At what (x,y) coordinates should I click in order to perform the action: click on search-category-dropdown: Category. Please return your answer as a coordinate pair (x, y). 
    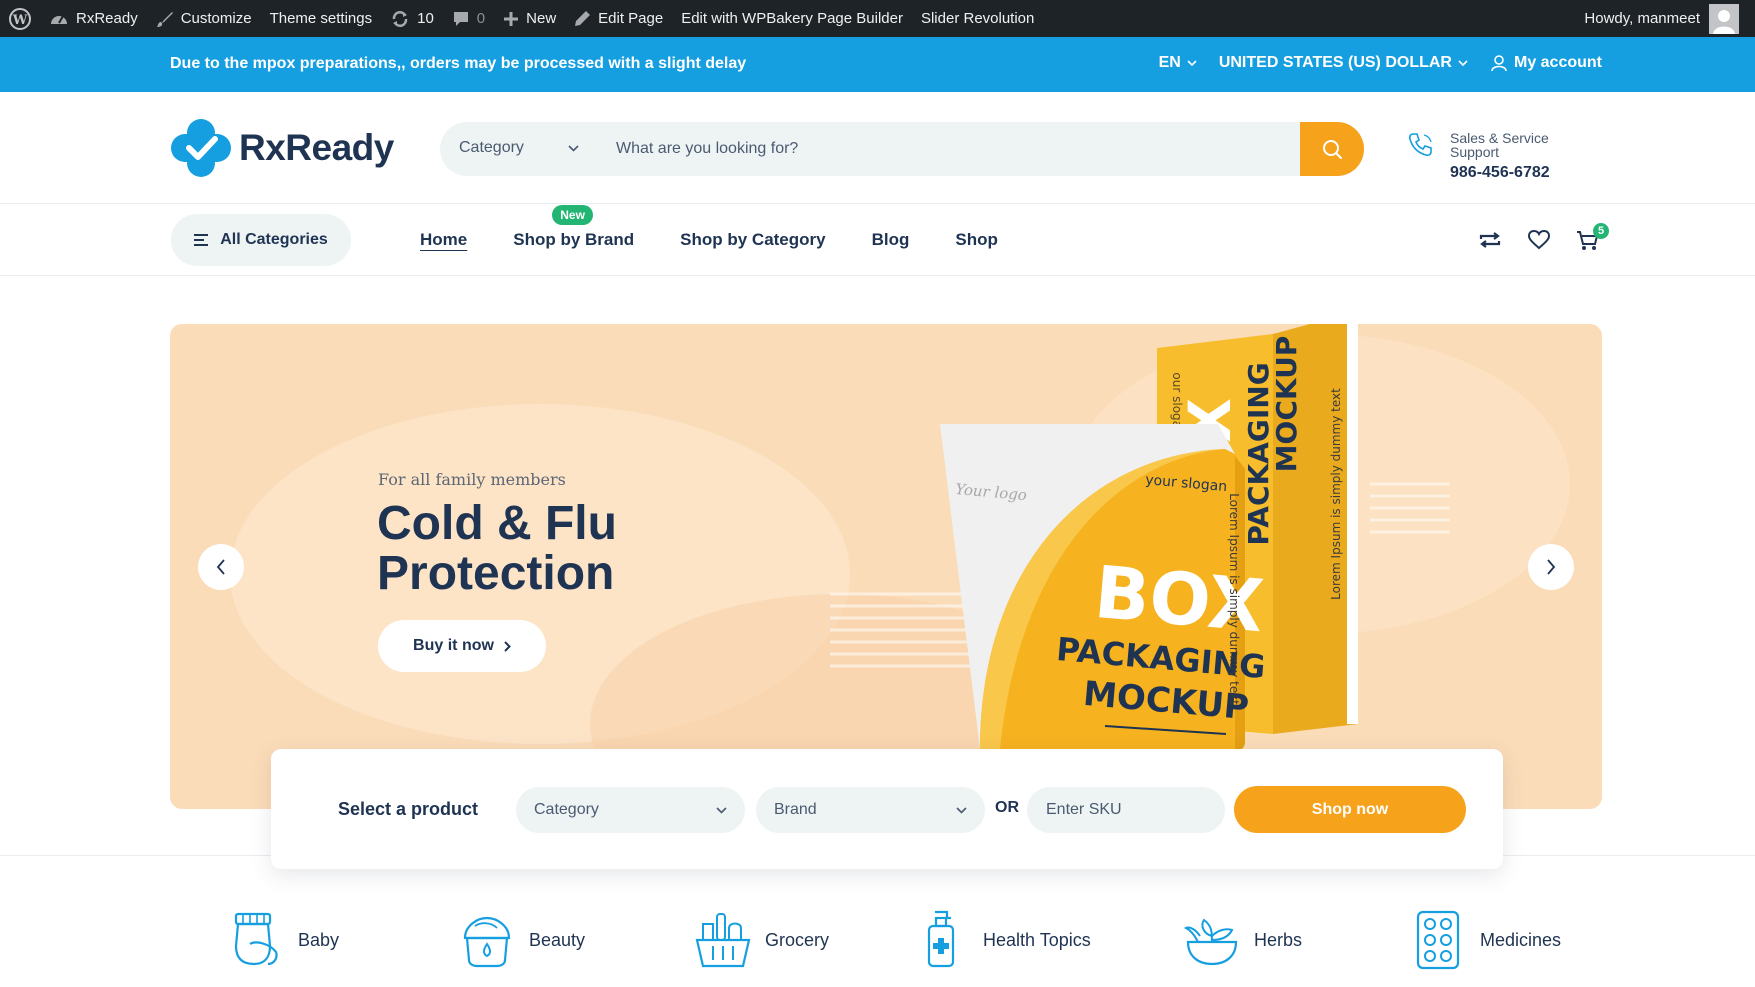
    Looking at the image, I should click on (519, 148).